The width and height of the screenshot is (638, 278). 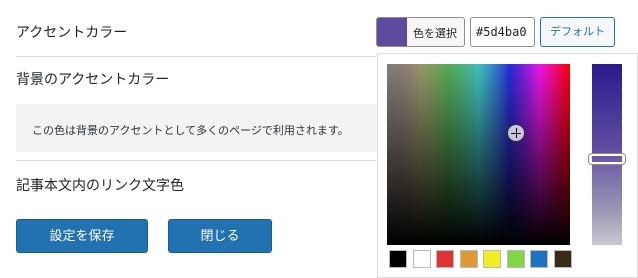 What do you see at coordinates (93, 80) in the screenshot?
I see `bg-accent-label: 背景のアクセントカラー` at bounding box center [93, 80].